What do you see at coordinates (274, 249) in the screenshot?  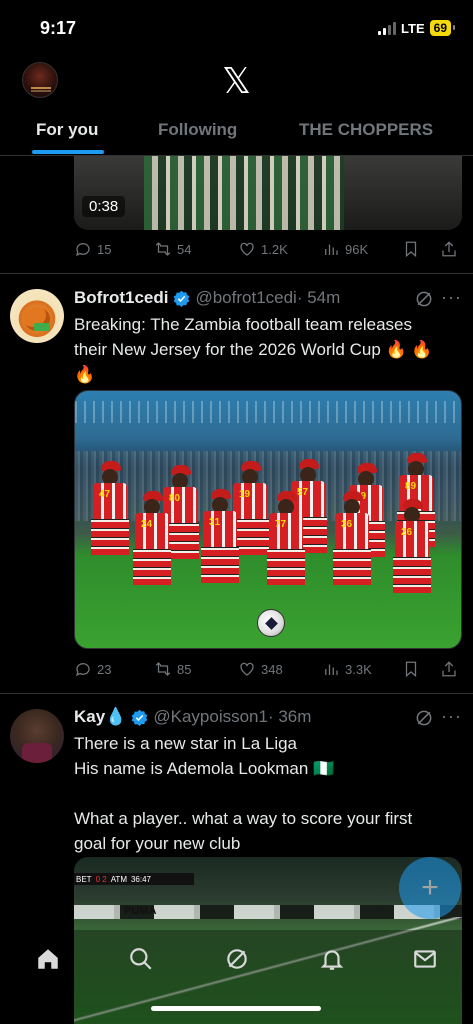 I see `like-count: 1.2K` at bounding box center [274, 249].